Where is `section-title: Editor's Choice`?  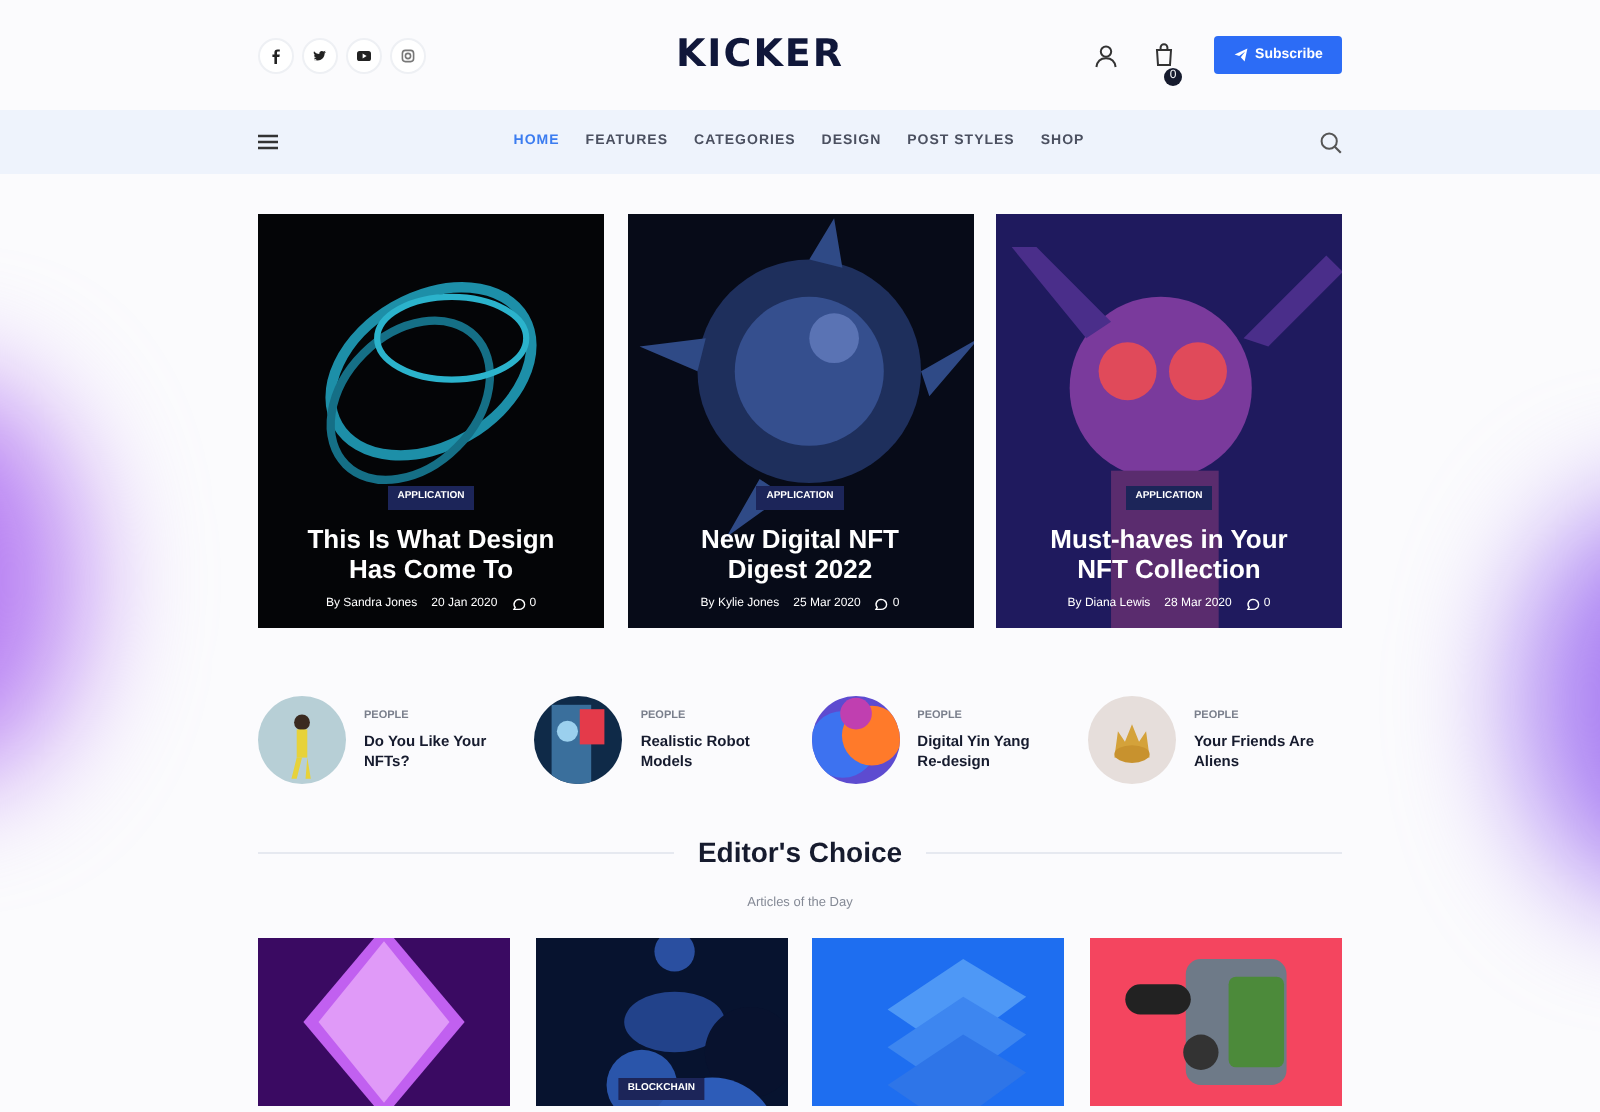 section-title: Editor's Choice is located at coordinates (800, 853).